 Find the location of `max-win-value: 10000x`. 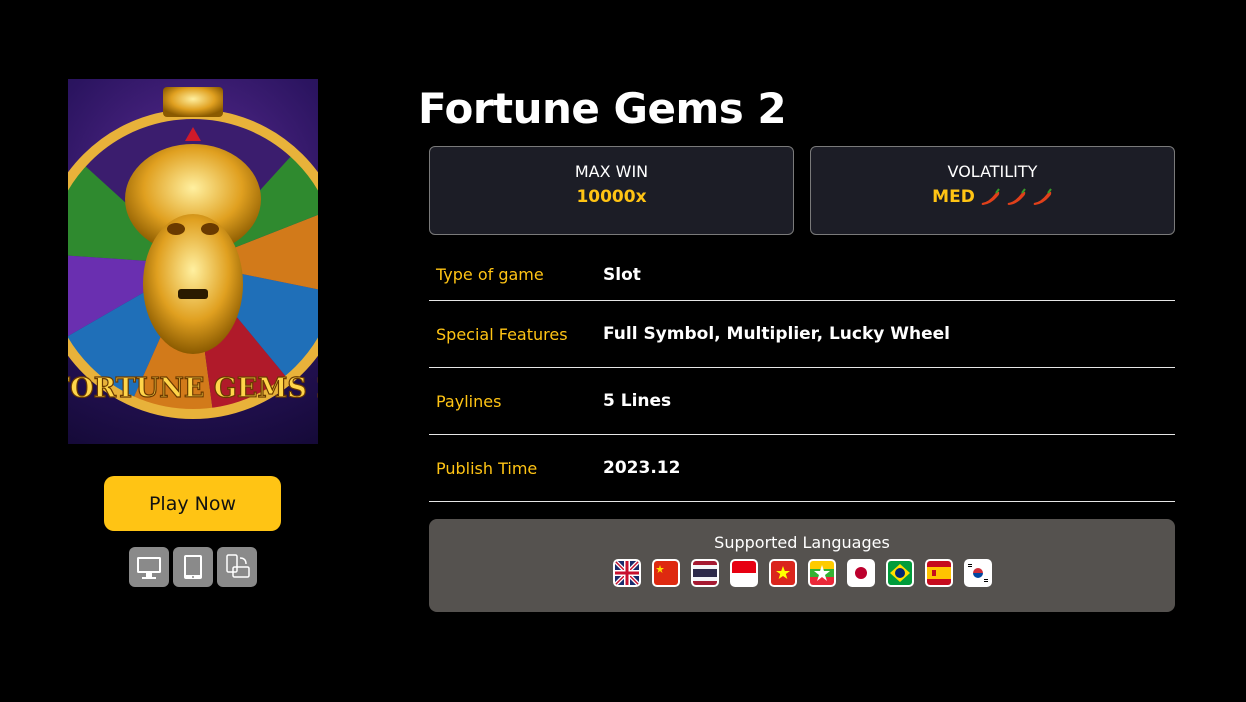

max-win-value: 10000x is located at coordinates (611, 197).